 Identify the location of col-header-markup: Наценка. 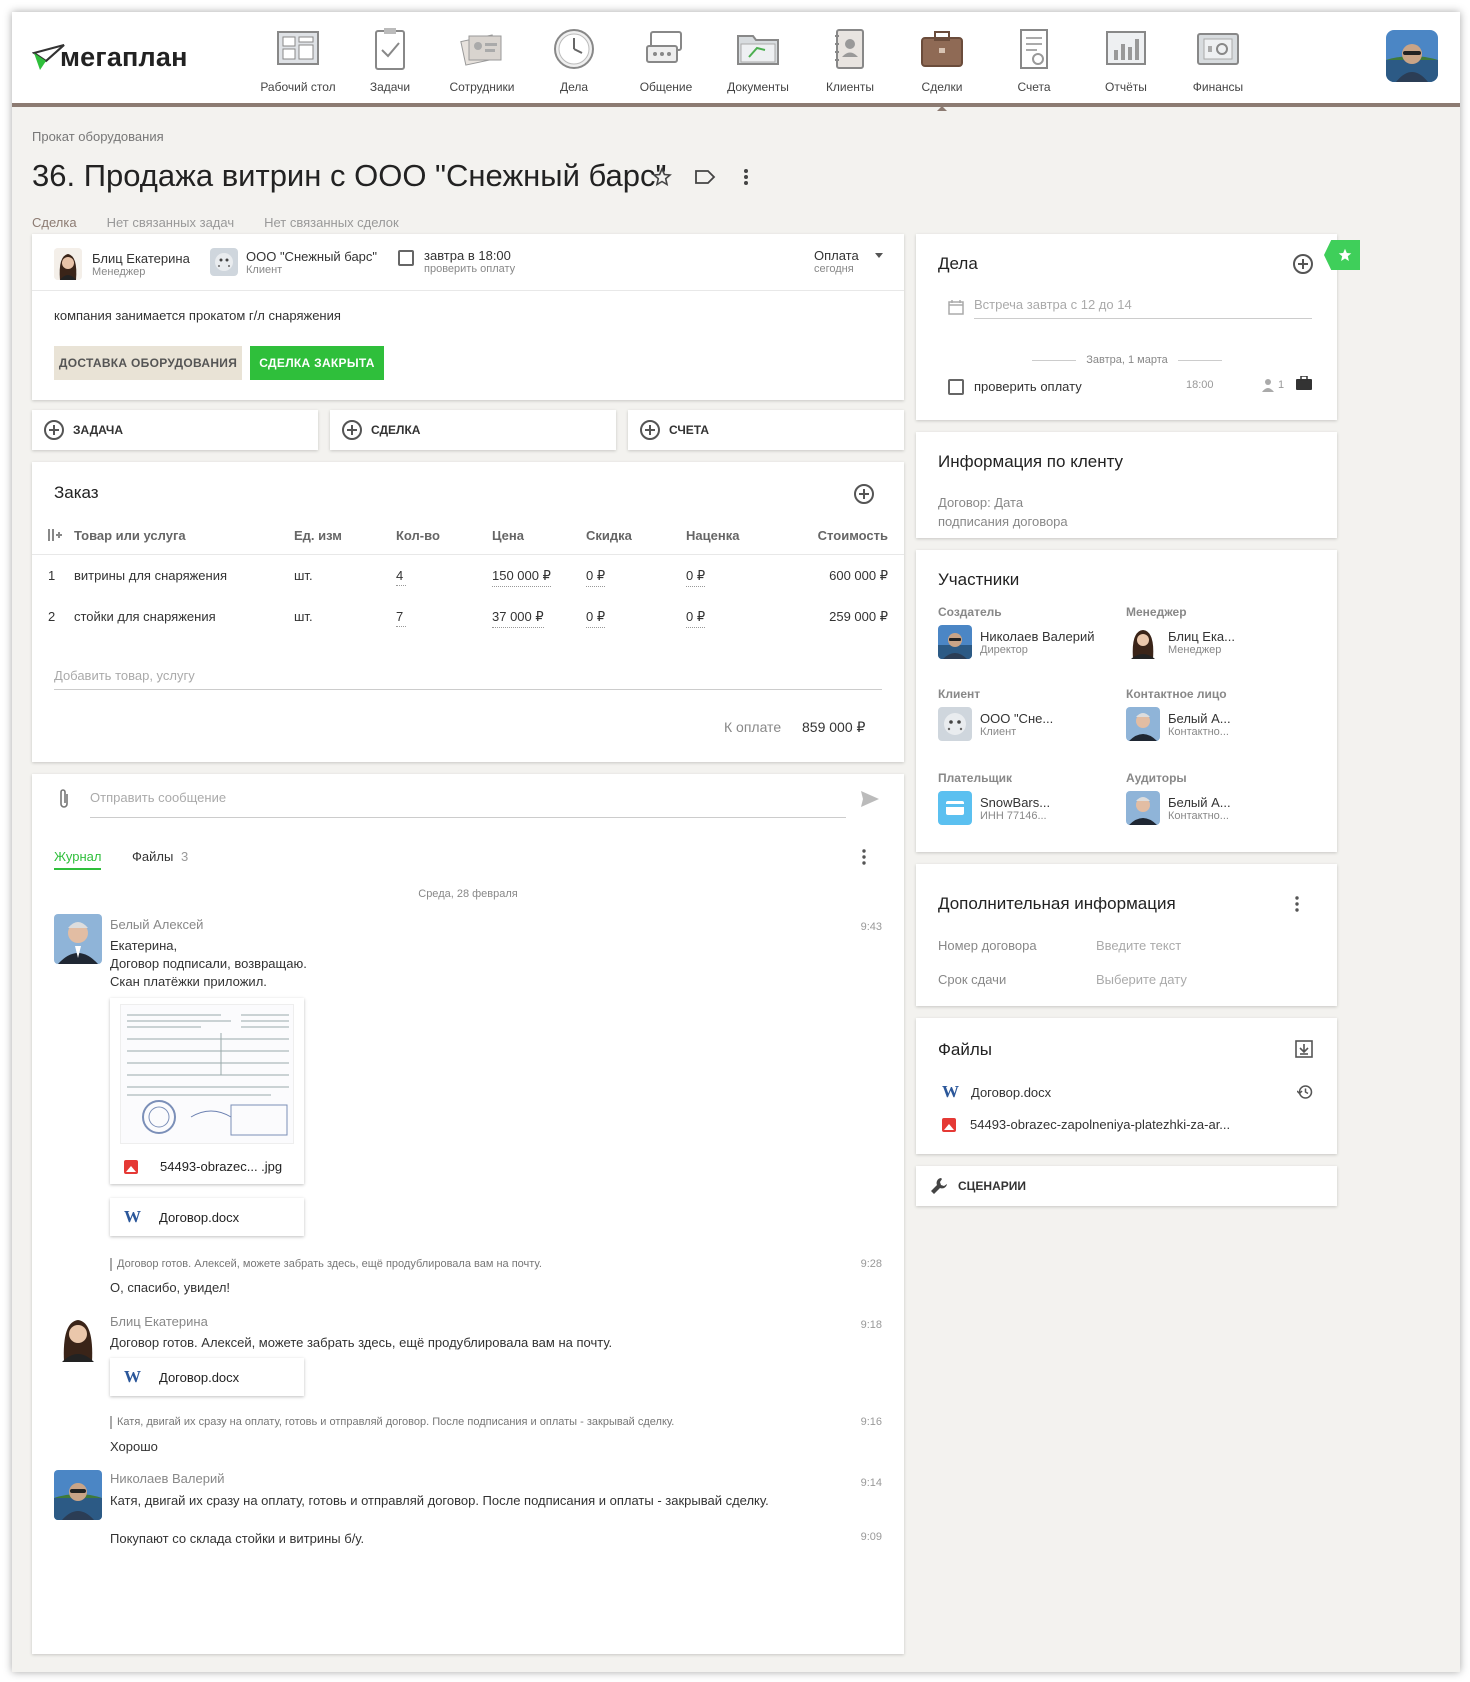
(712, 535).